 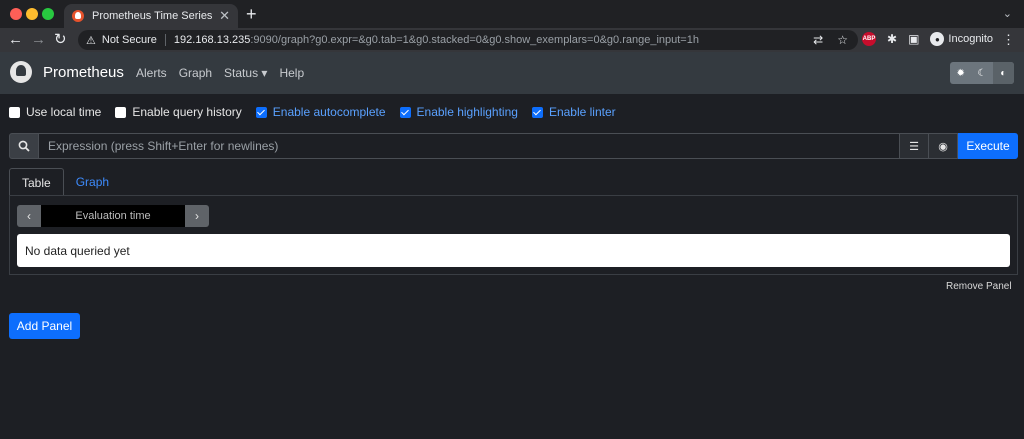 I want to click on execute-button: Execute, so click(x=988, y=146).